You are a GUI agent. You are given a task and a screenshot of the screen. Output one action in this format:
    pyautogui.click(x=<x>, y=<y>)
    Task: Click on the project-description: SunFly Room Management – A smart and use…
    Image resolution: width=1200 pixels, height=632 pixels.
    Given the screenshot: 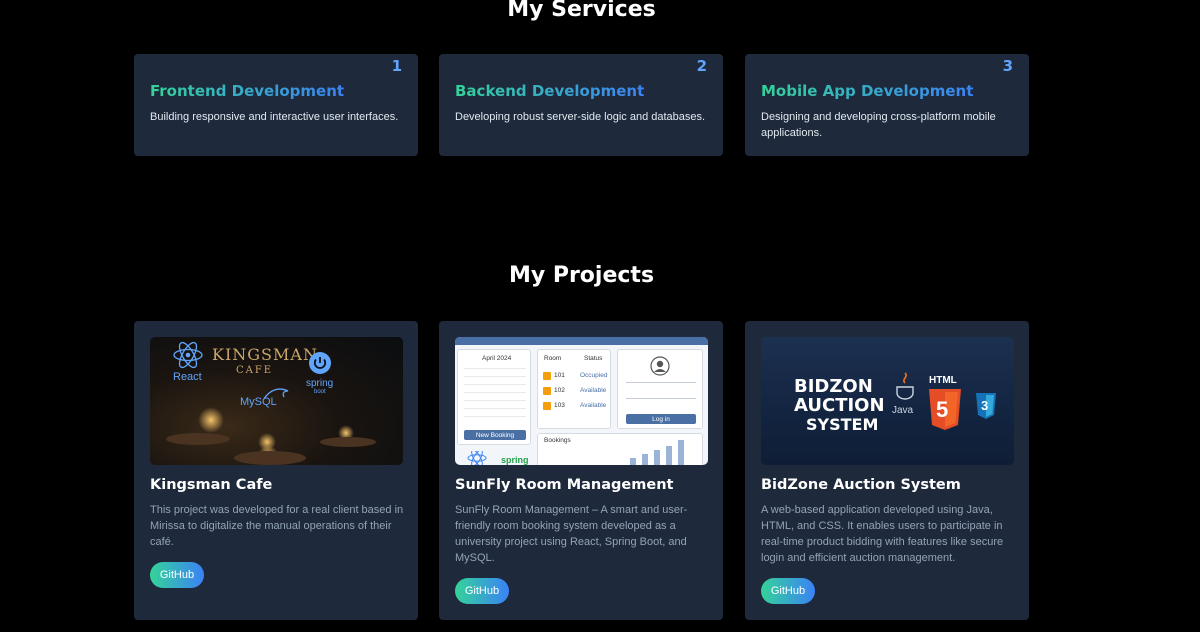 What is the action you would take?
    pyautogui.click(x=571, y=534)
    